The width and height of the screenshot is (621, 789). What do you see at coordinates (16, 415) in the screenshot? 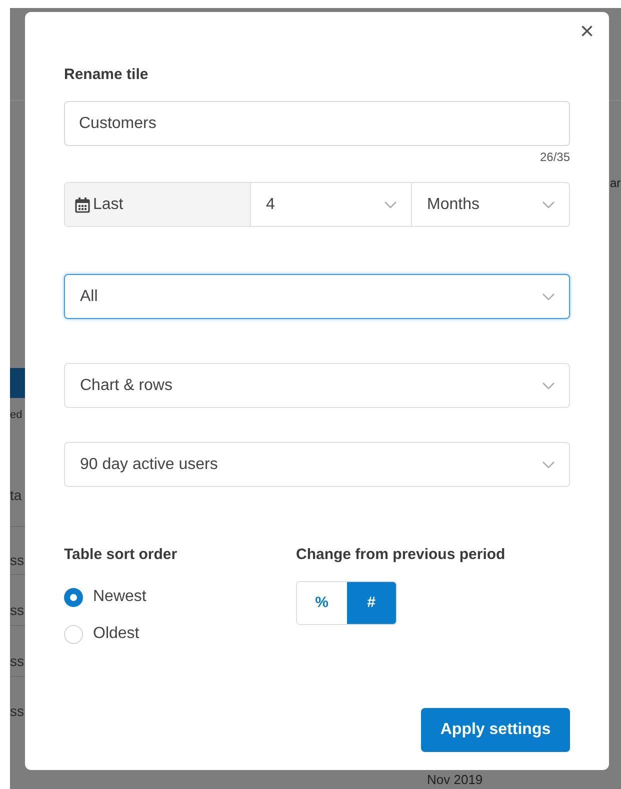
I see `text-fragment: ed` at bounding box center [16, 415].